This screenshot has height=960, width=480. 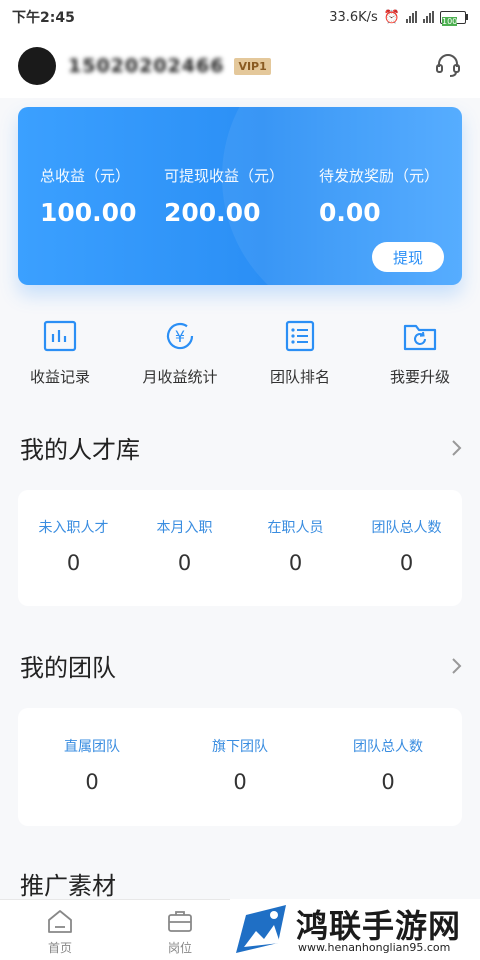 I want to click on bar-chart-icon, so click(x=60, y=336).